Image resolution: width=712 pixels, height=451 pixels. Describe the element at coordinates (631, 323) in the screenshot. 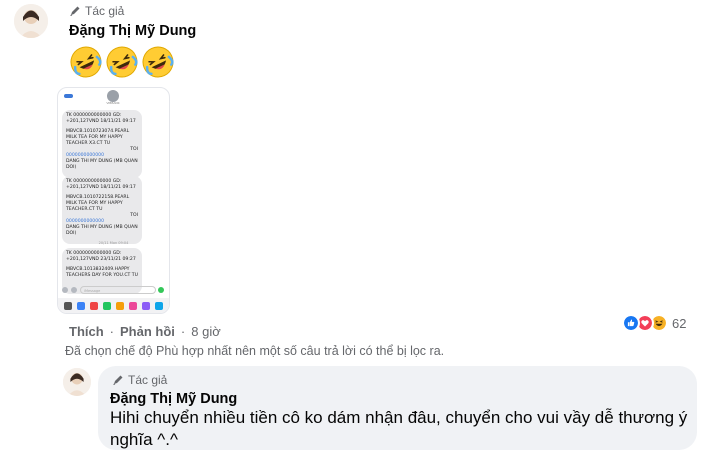

I see `like-reaction-icon` at that location.